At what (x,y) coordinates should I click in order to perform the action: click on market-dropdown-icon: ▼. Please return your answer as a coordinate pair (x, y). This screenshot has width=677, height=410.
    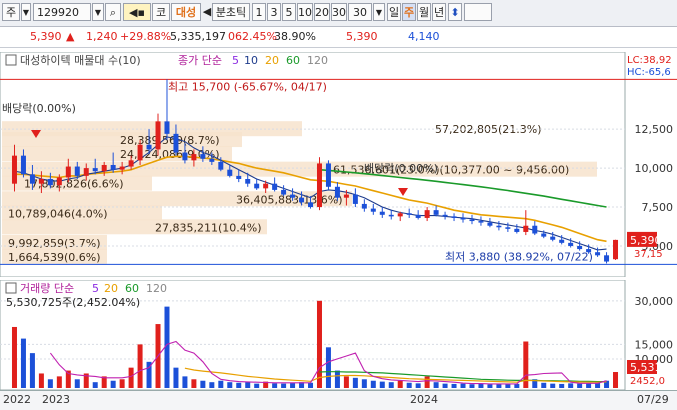
    Looking at the image, I should click on (26, 12).